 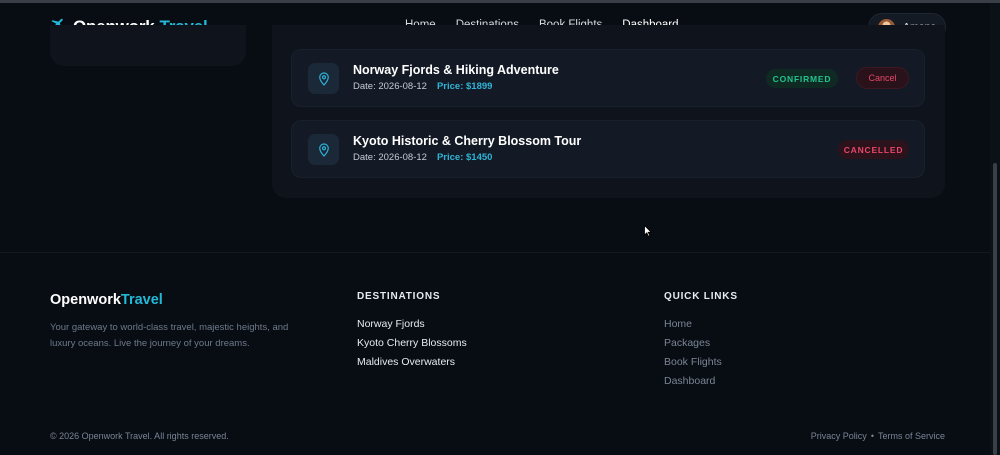 What do you see at coordinates (399, 296) in the screenshot?
I see `destinations-heading: DESTINATIONS` at bounding box center [399, 296].